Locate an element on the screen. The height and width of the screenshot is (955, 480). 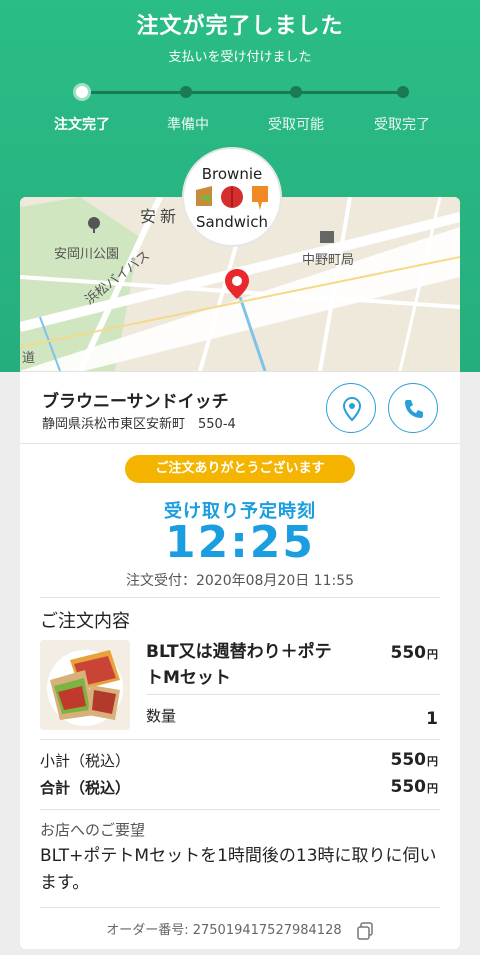
map-label-post: 中野町局 is located at coordinates (328, 260).